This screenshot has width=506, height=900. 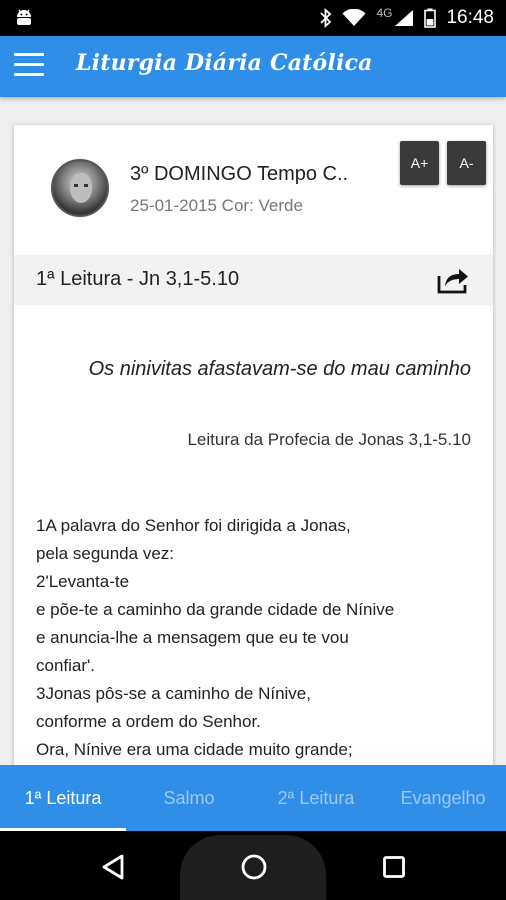 What do you see at coordinates (253, 18) in the screenshot?
I see `status-bar: 4G 16:48` at bounding box center [253, 18].